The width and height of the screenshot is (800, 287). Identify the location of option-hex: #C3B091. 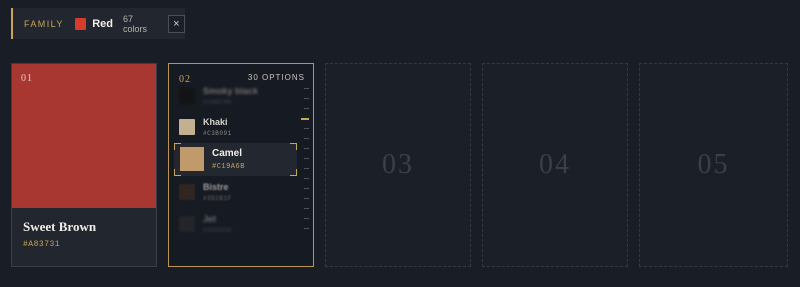
(217, 133).